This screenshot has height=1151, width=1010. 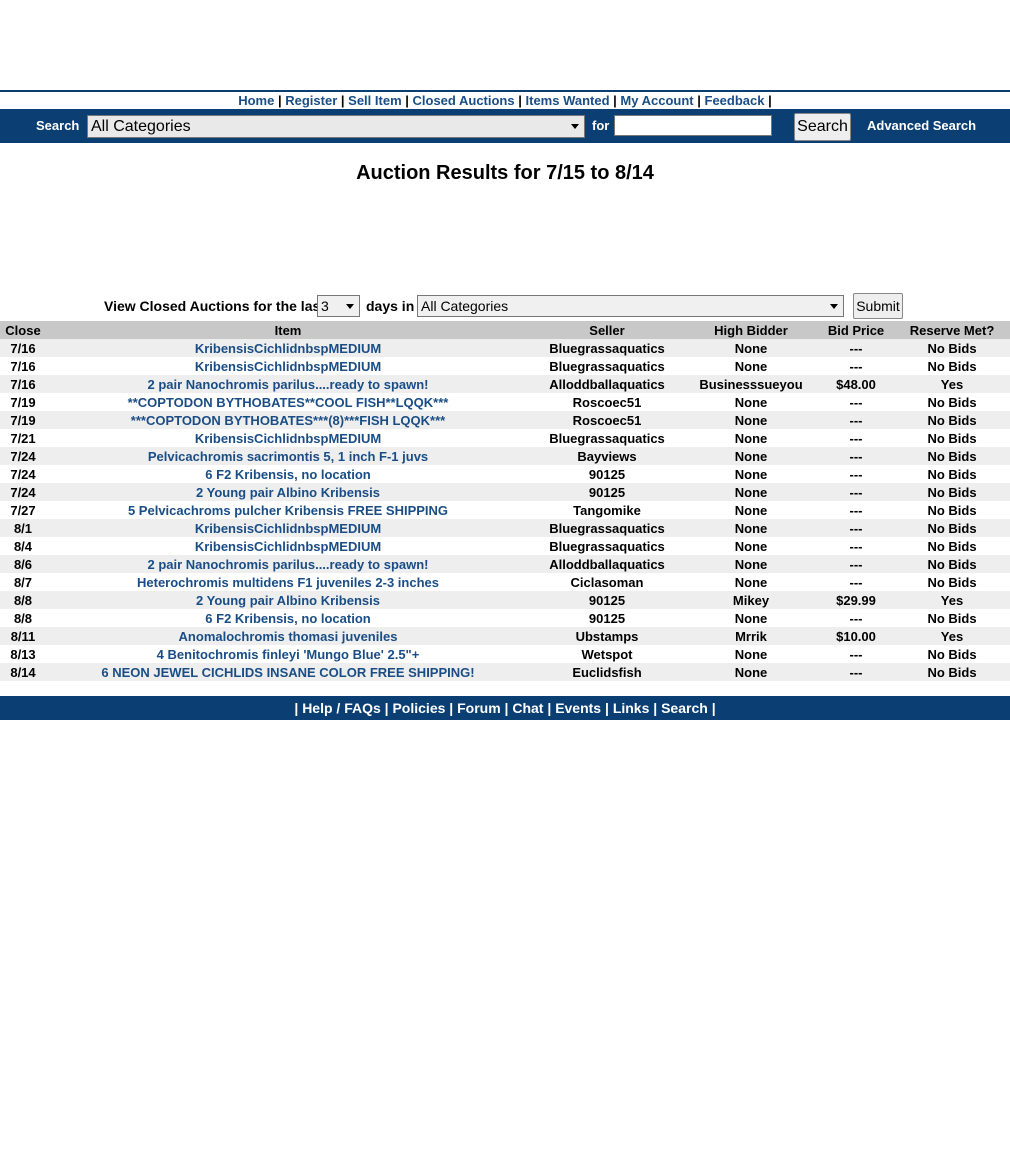 I want to click on footer-link-help-faqs: Help / FAQs, so click(x=341, y=708).